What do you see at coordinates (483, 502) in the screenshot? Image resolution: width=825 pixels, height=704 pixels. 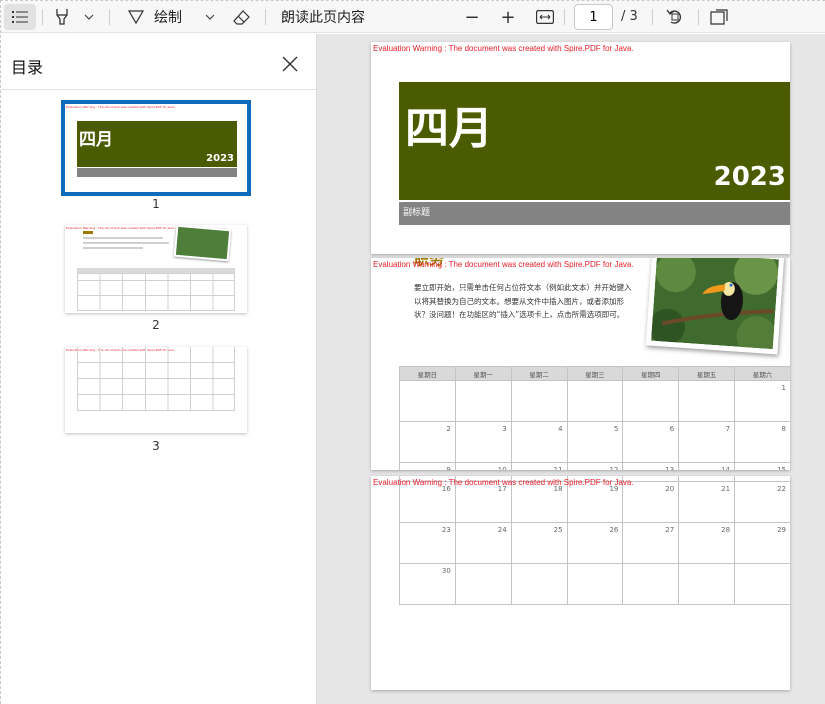 I see `calendar-day: 17` at bounding box center [483, 502].